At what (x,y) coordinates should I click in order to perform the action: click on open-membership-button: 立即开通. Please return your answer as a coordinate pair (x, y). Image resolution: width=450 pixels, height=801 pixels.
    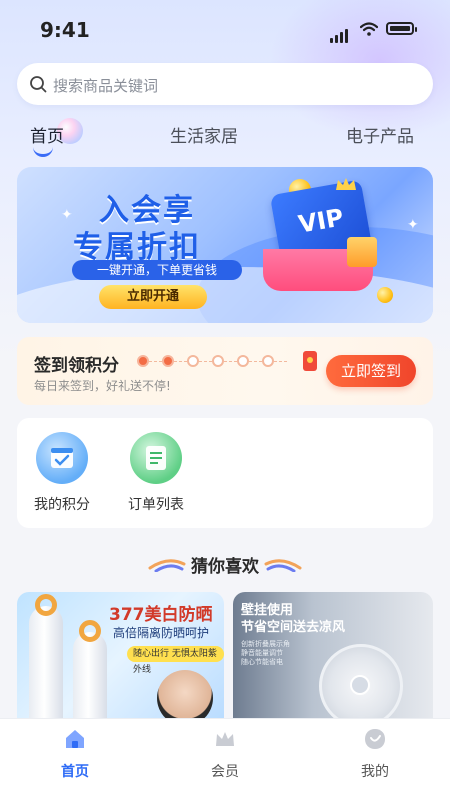
    Looking at the image, I should click on (153, 297).